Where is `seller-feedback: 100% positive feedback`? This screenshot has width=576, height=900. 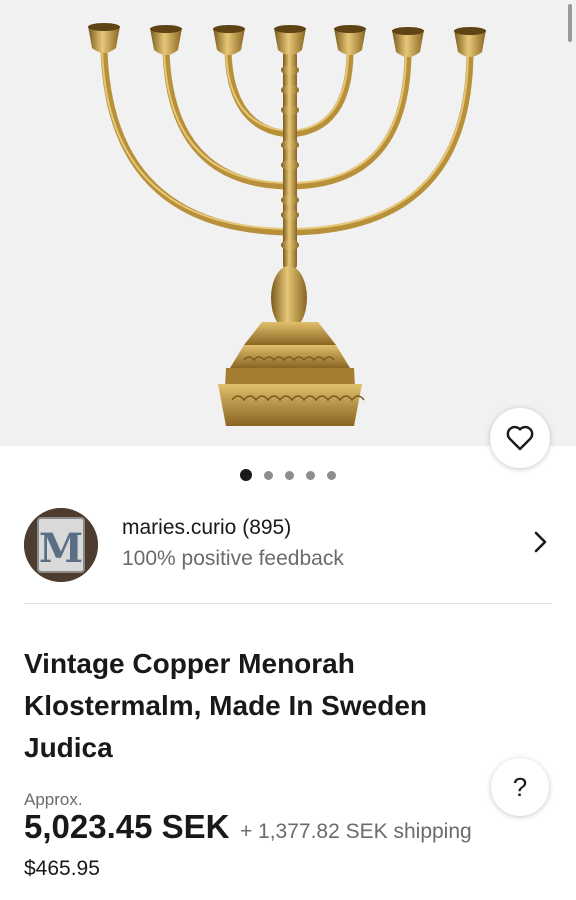
seller-feedback: 100% positive feedback is located at coordinates (233, 558).